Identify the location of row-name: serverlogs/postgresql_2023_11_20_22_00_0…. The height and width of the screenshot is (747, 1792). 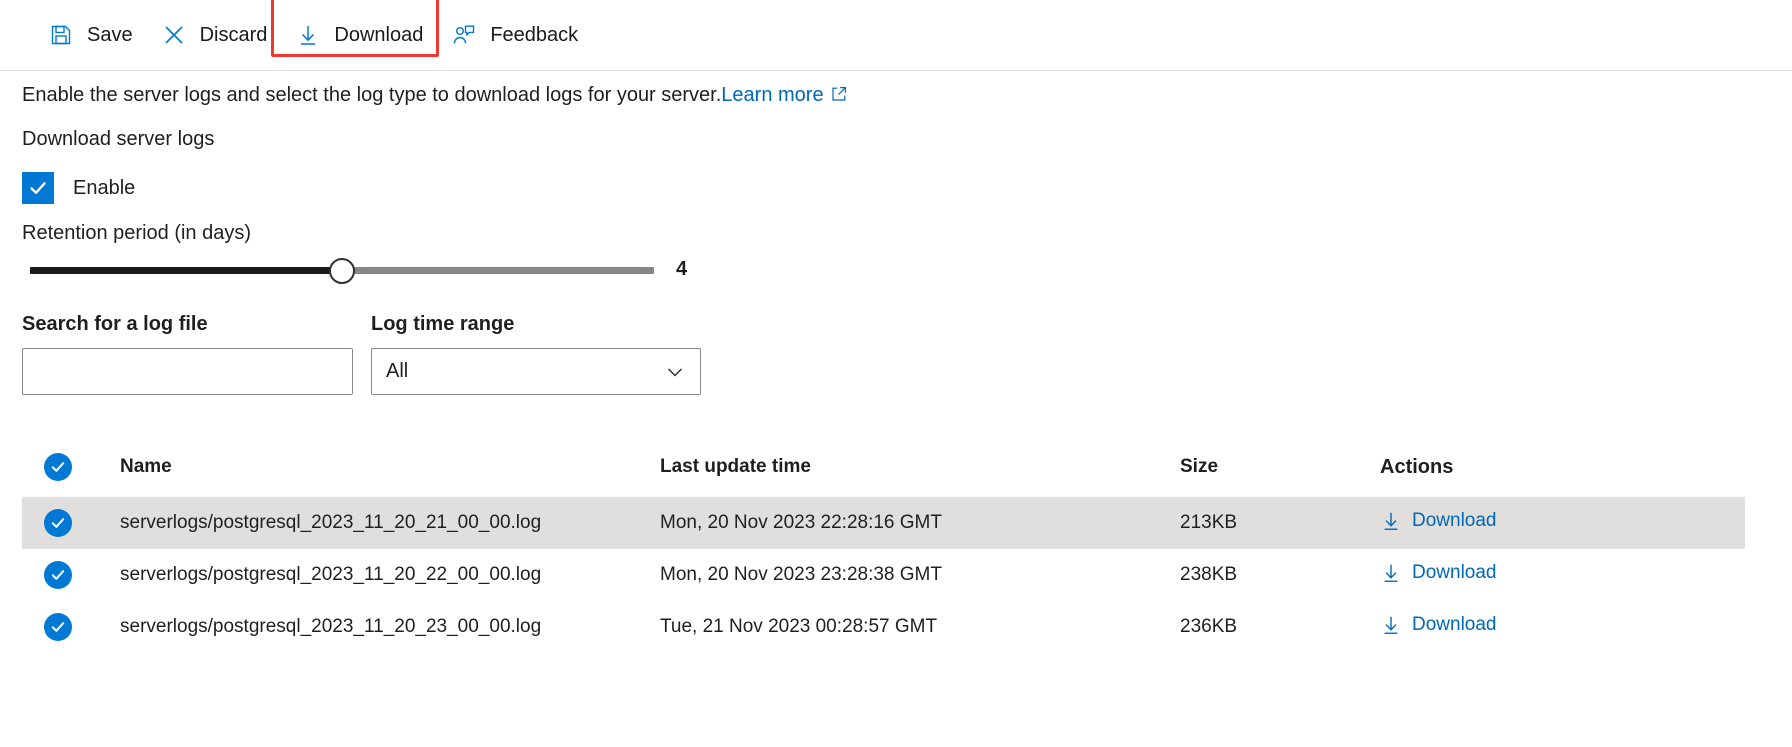
(331, 574).